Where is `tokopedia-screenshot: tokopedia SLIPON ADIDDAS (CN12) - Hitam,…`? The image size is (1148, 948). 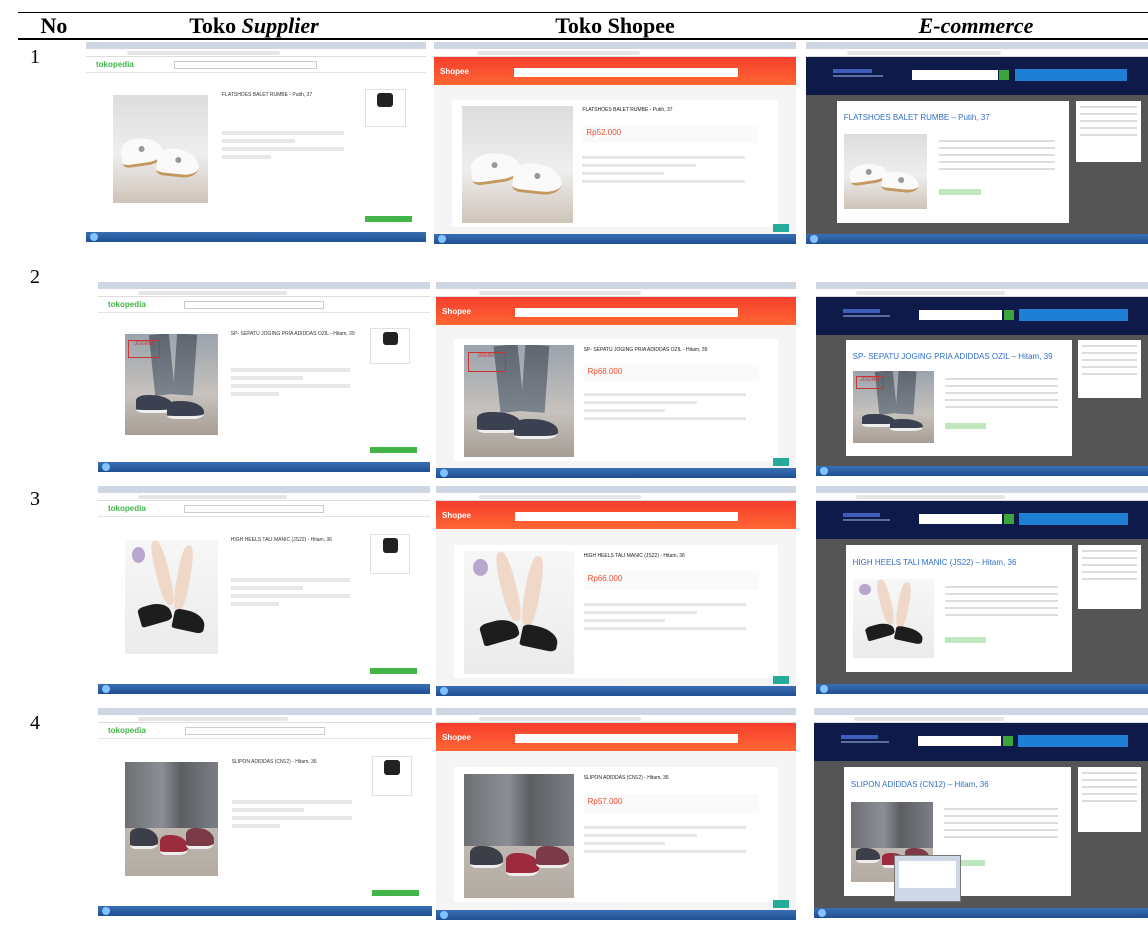 tokopedia-screenshot: tokopedia SLIPON ADIDDAS (CN12) - Hitam,… is located at coordinates (265, 812).